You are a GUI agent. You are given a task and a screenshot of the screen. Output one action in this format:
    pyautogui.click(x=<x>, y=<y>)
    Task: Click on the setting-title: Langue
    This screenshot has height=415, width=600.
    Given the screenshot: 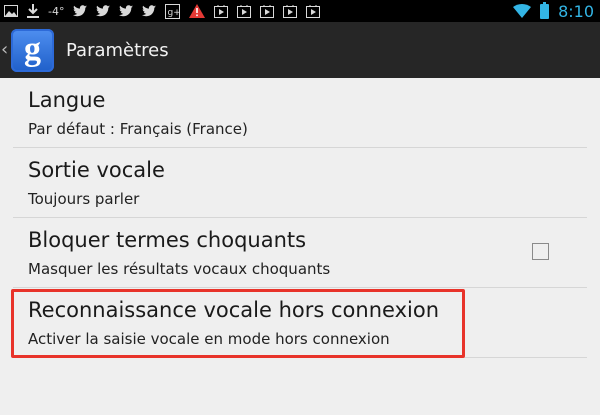 What is the action you would take?
    pyautogui.click(x=67, y=100)
    